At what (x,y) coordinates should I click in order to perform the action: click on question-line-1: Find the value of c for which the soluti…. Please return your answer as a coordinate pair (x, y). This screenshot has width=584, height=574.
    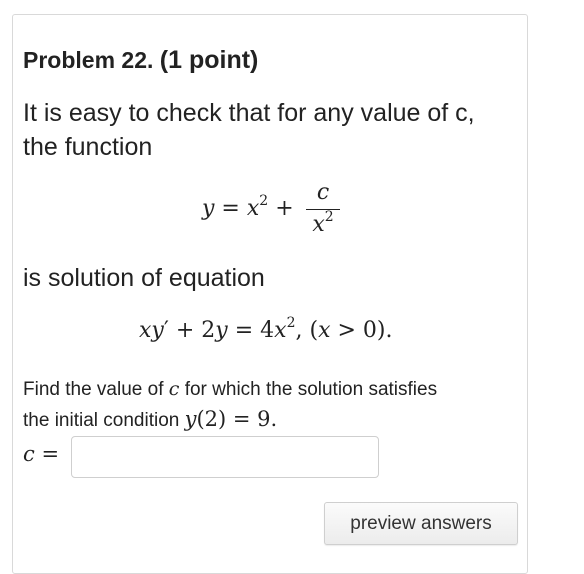
    Looking at the image, I should click on (230, 389).